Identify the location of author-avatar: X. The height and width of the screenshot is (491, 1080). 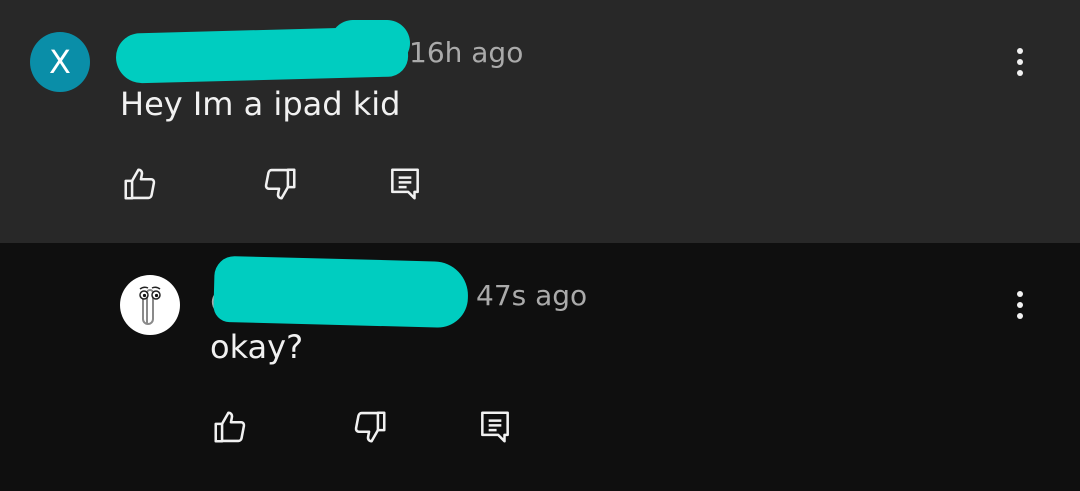
(60, 62).